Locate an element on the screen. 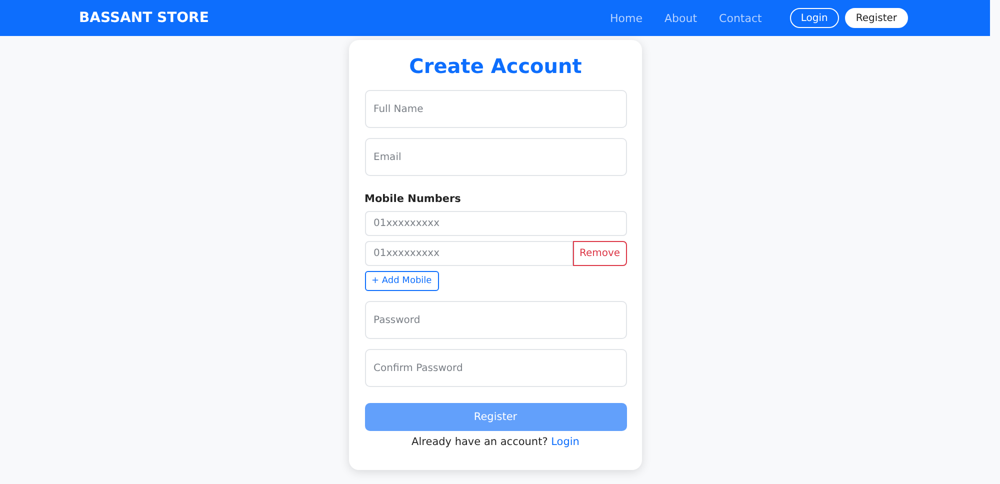 This screenshot has width=1000, height=484. input-field: Password is located at coordinates (495, 320).